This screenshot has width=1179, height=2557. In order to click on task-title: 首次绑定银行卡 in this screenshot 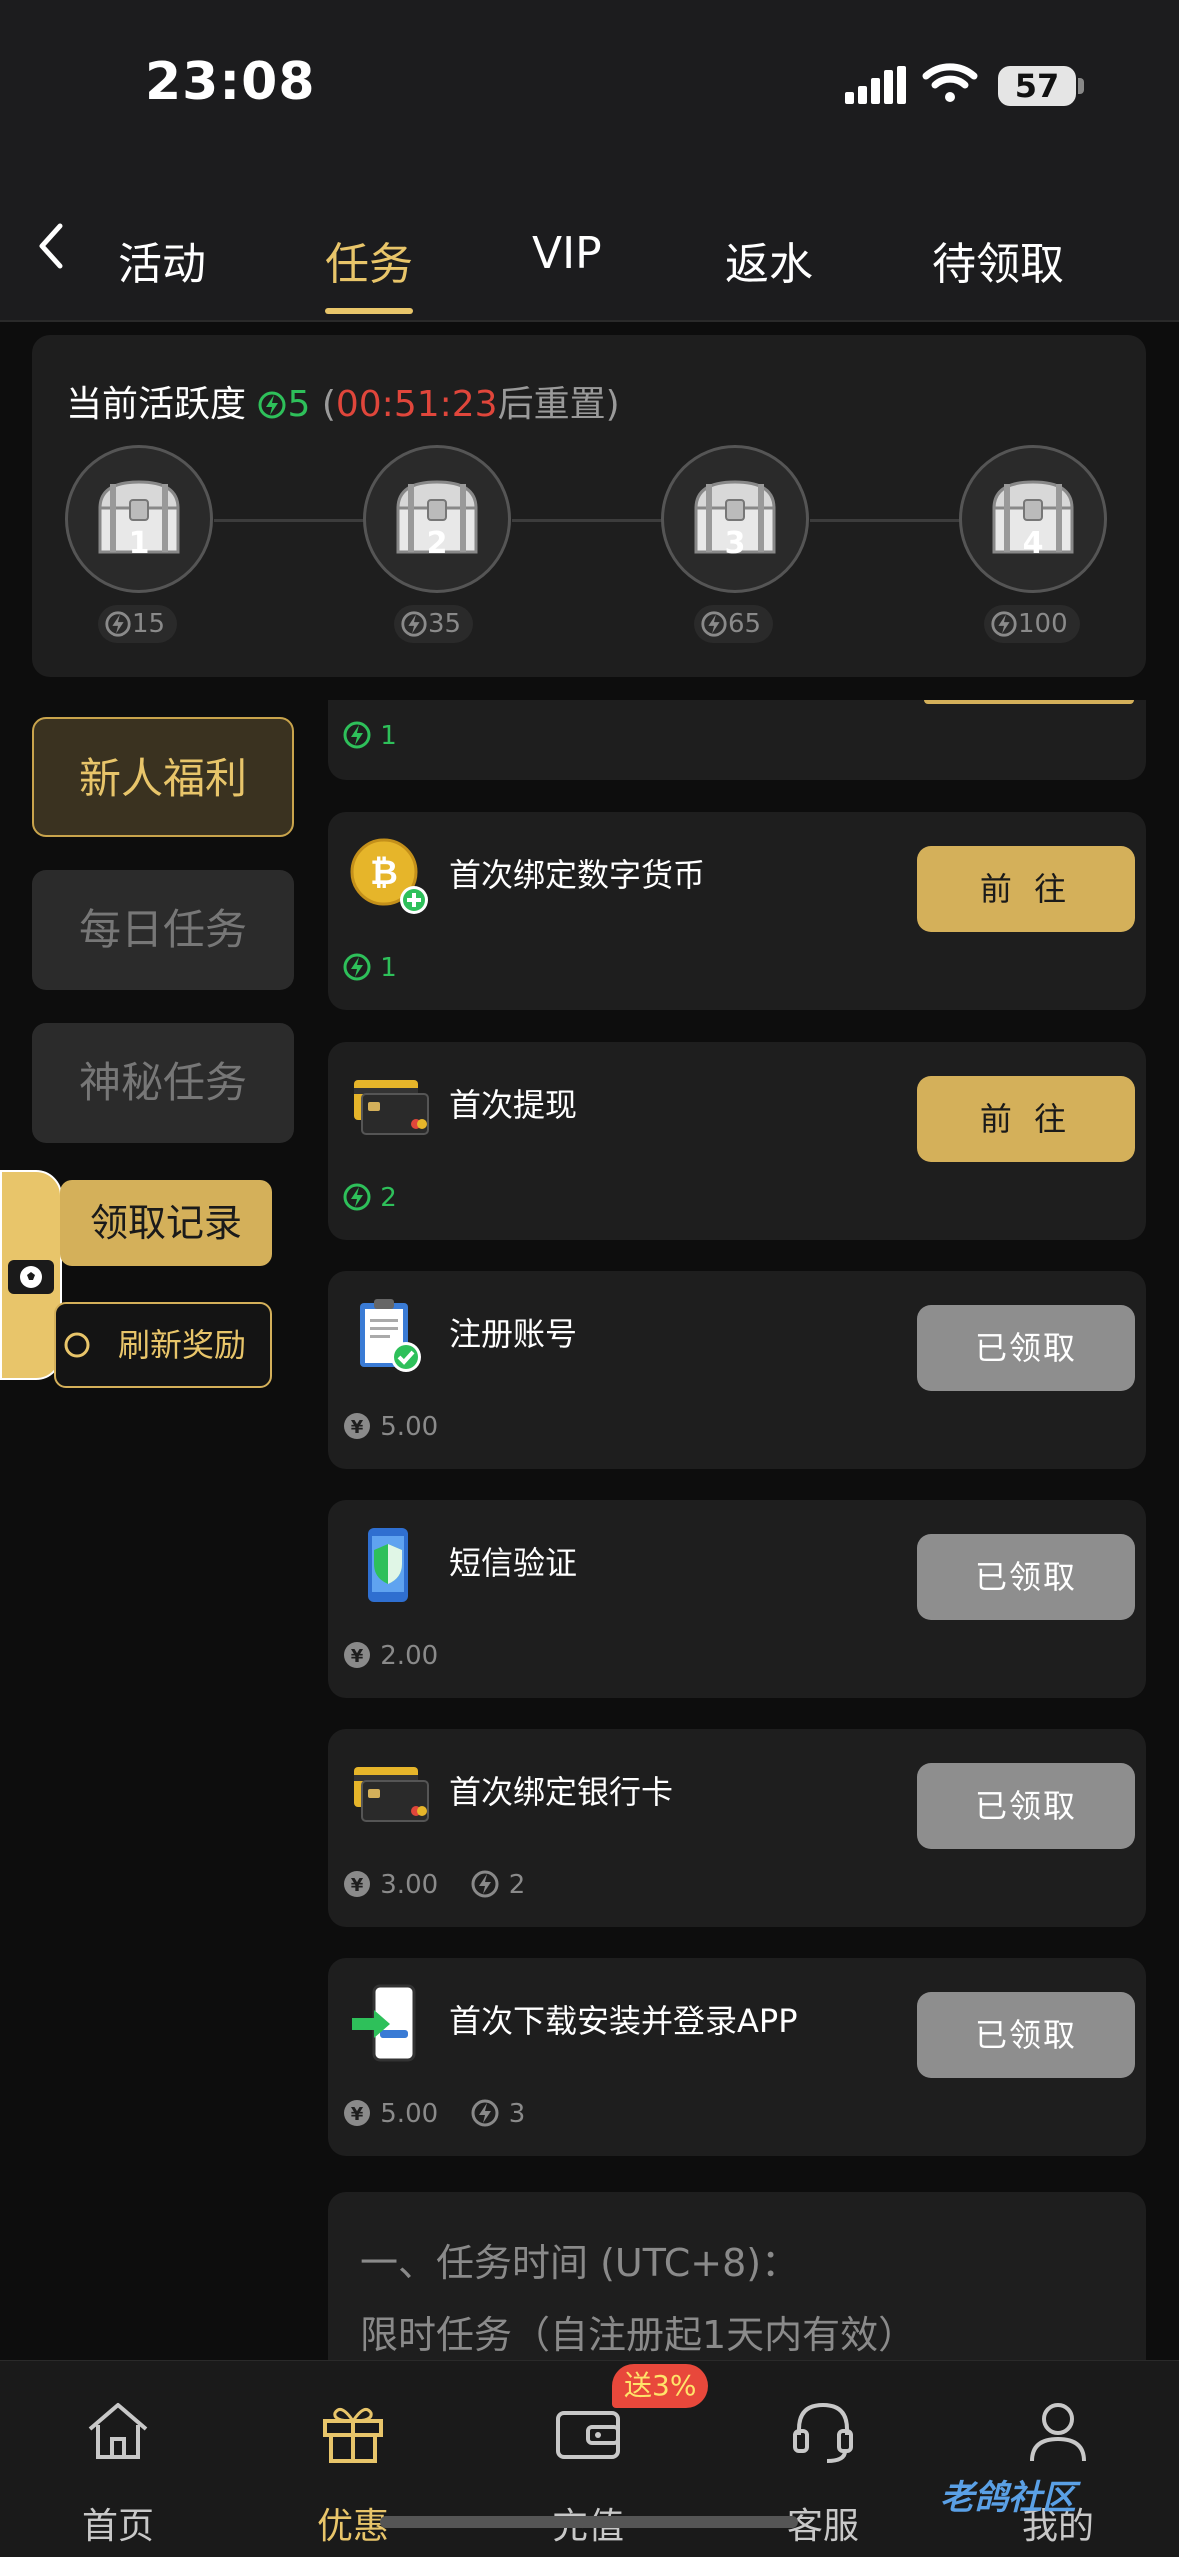, I will do `click(561, 1792)`.